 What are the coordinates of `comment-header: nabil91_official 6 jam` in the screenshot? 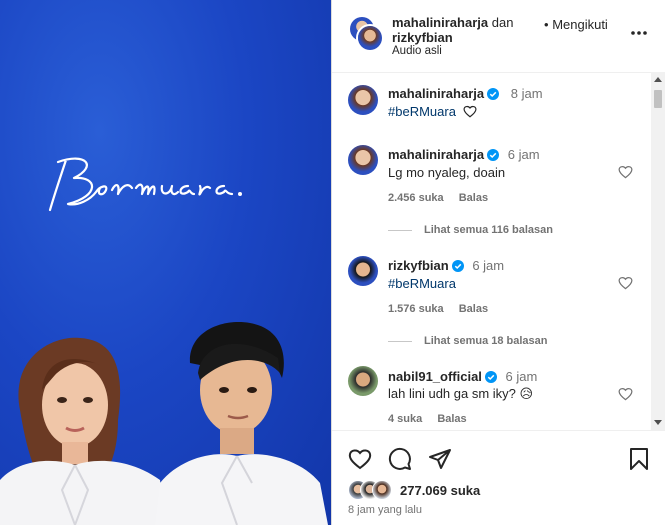 It's located at (462, 376).